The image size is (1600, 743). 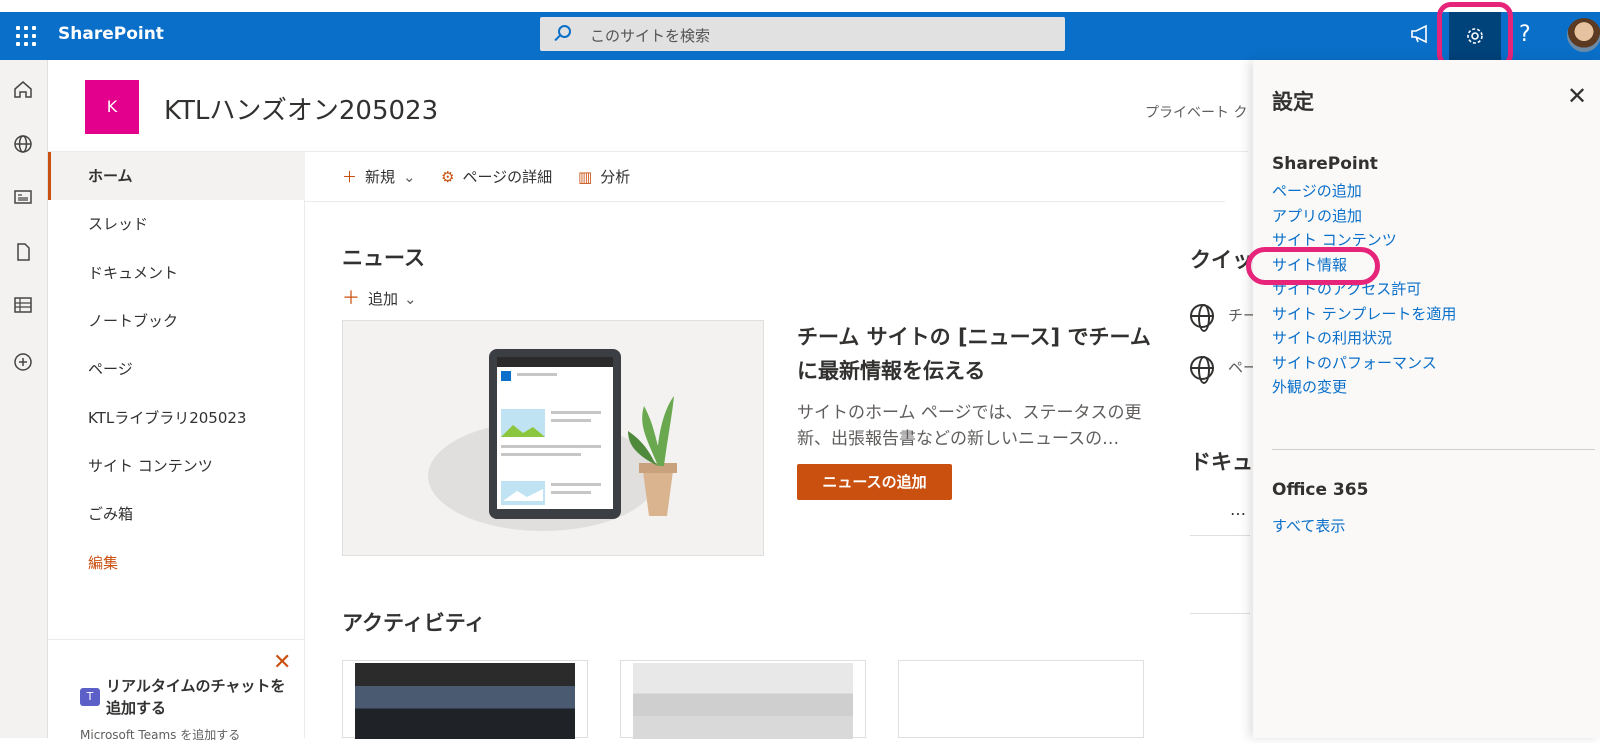 What do you see at coordinates (133, 320) in the screenshot?
I see `nav-item-notebook: ノートブック` at bounding box center [133, 320].